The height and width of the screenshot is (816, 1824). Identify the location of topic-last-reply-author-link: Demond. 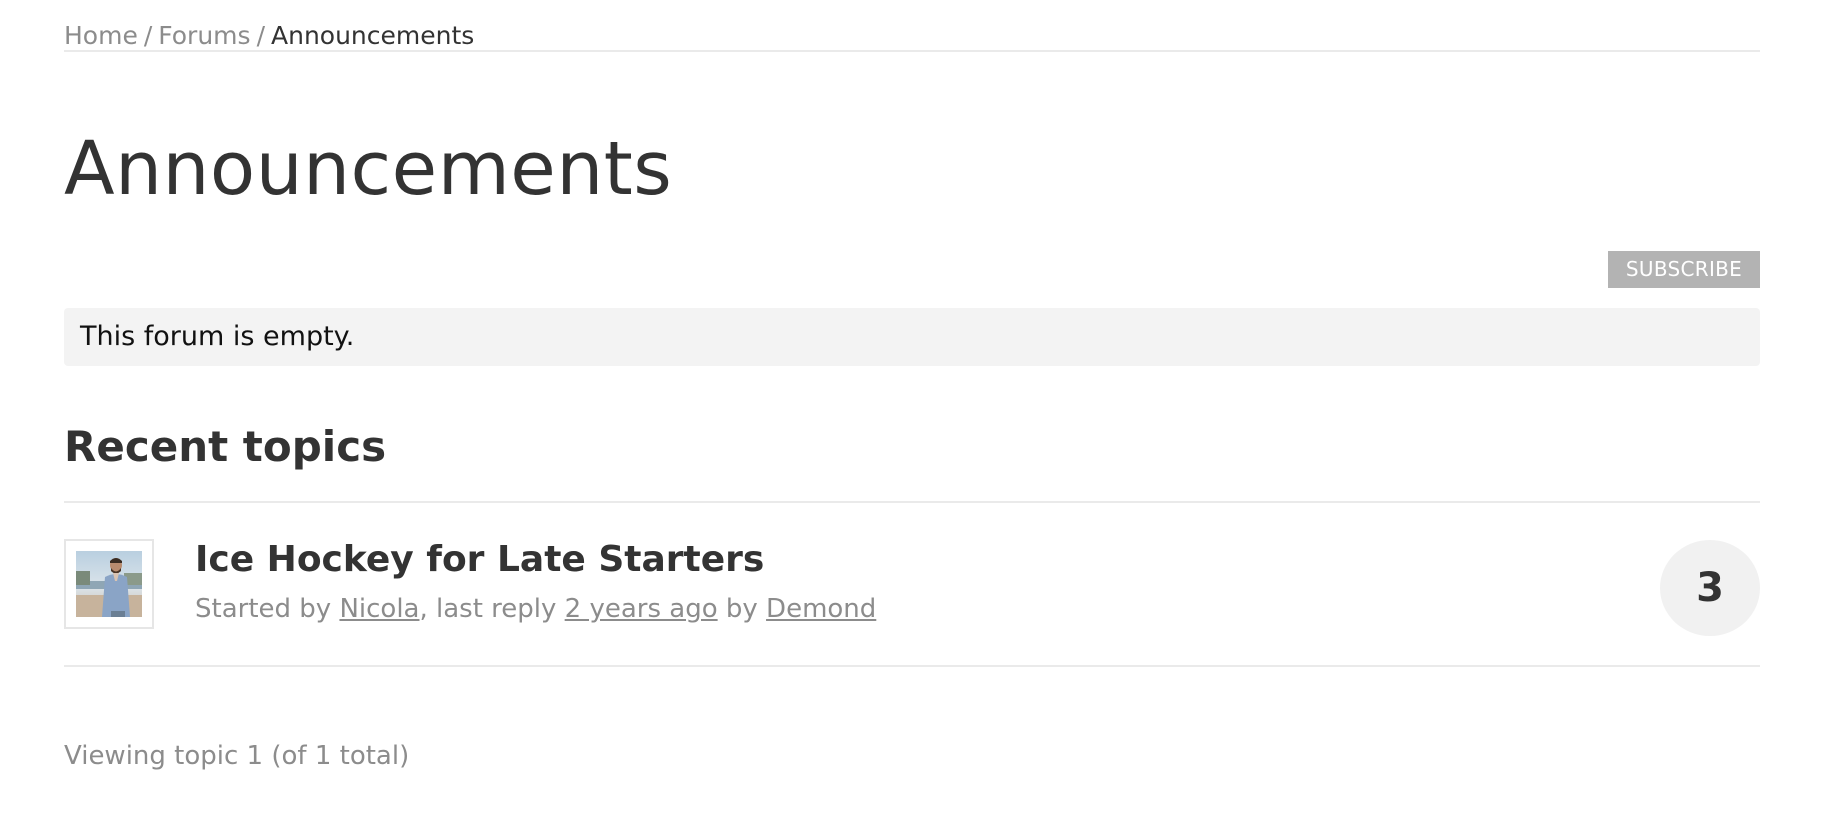
(821, 609).